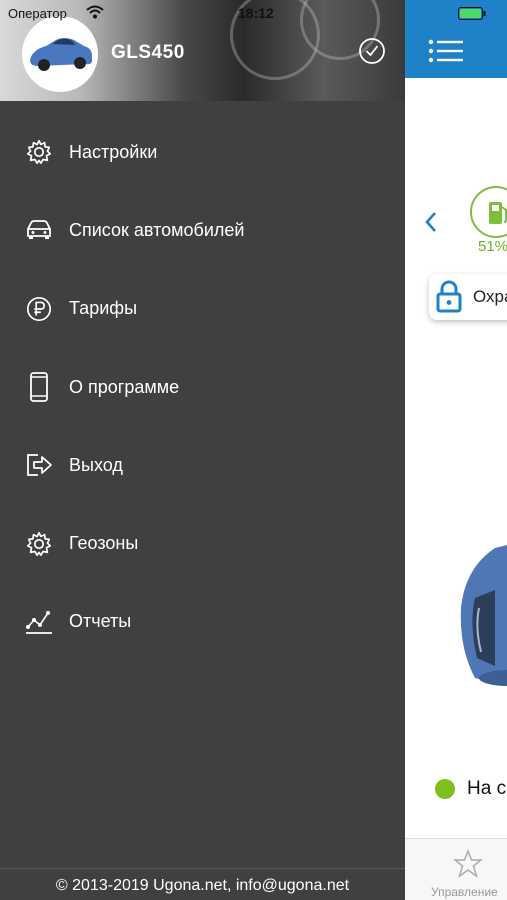 This screenshot has width=507, height=900. I want to click on menu-item-exit: Выход, so click(202, 465).